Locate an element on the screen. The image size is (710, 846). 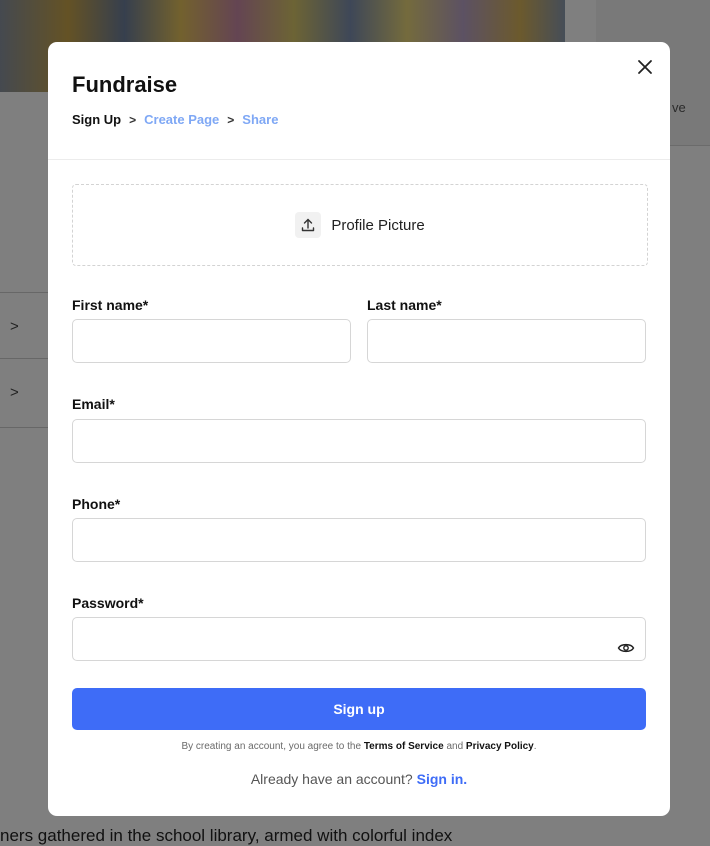
step-share: Share is located at coordinates (260, 119).